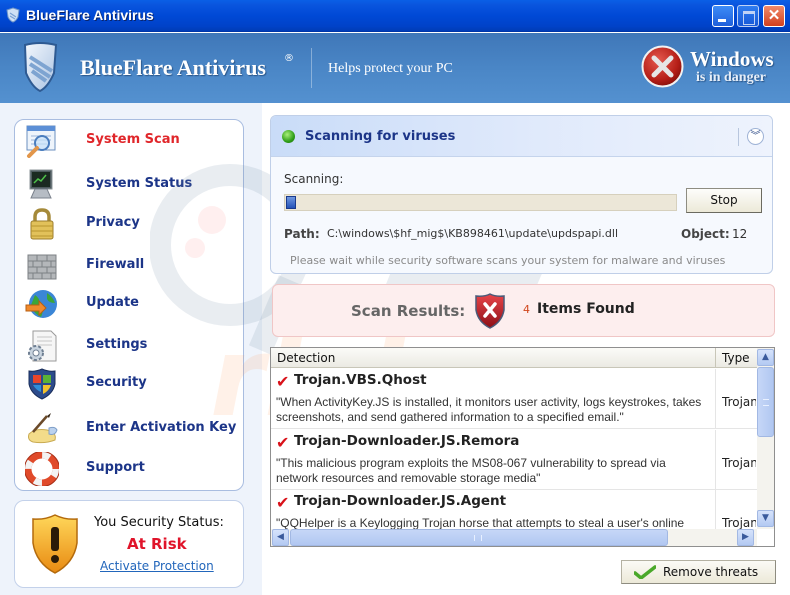  Describe the element at coordinates (360, 380) in the screenshot. I see `threat-name: Trojan.VBS.Qhost` at that location.